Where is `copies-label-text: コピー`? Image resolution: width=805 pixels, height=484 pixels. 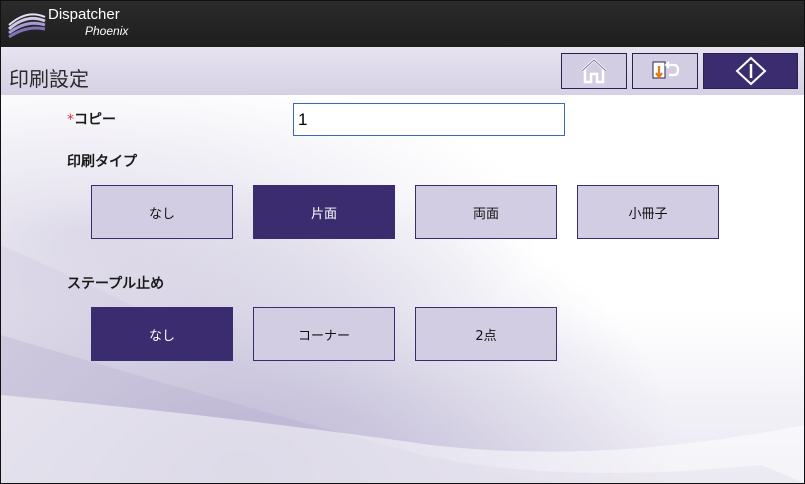 copies-label-text: コピー is located at coordinates (95, 120).